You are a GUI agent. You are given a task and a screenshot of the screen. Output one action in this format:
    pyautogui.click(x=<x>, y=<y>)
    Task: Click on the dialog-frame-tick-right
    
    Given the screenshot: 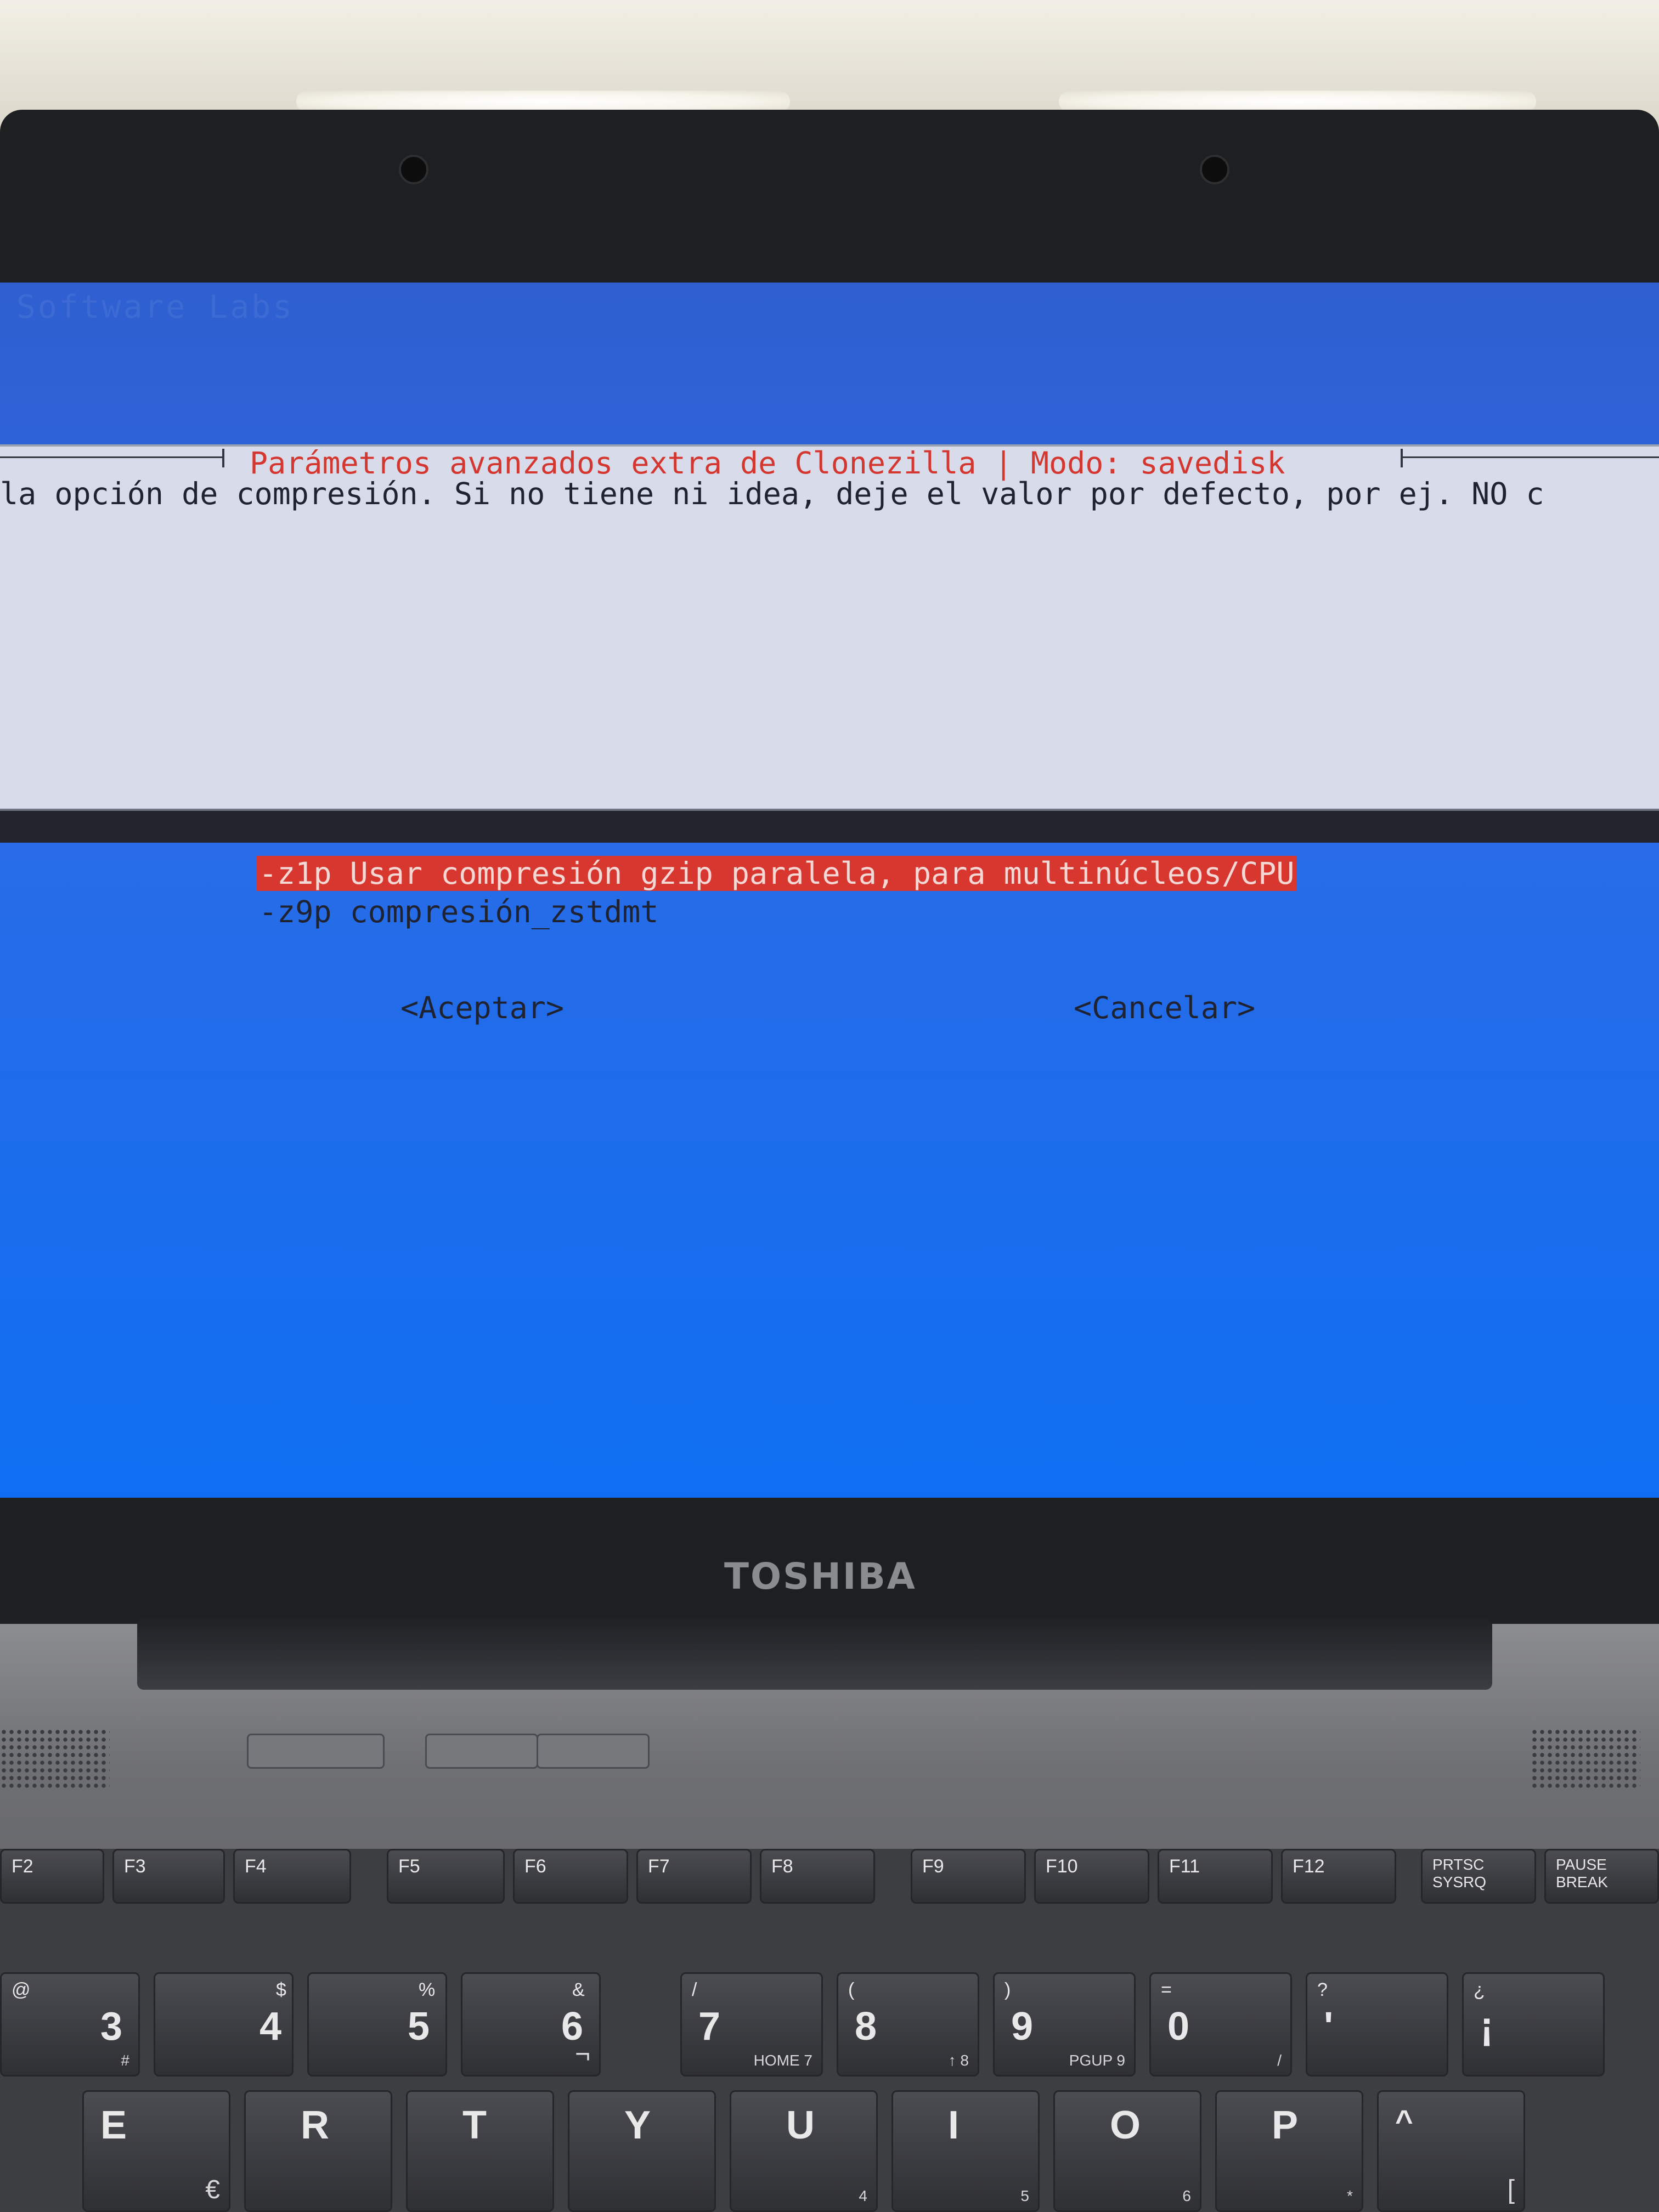 What is the action you would take?
    pyautogui.click(x=1402, y=458)
    